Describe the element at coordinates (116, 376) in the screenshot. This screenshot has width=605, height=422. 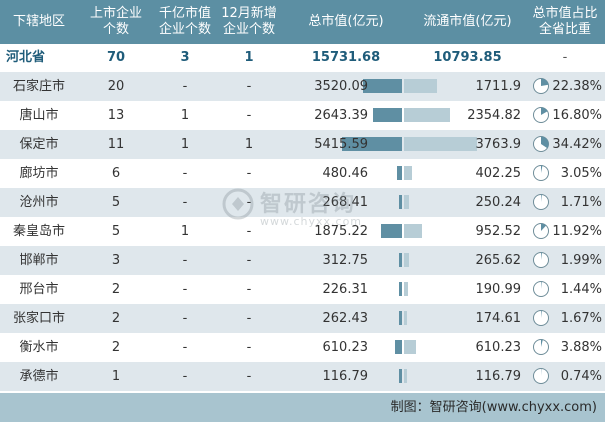
I see `listed-cell: 1` at that location.